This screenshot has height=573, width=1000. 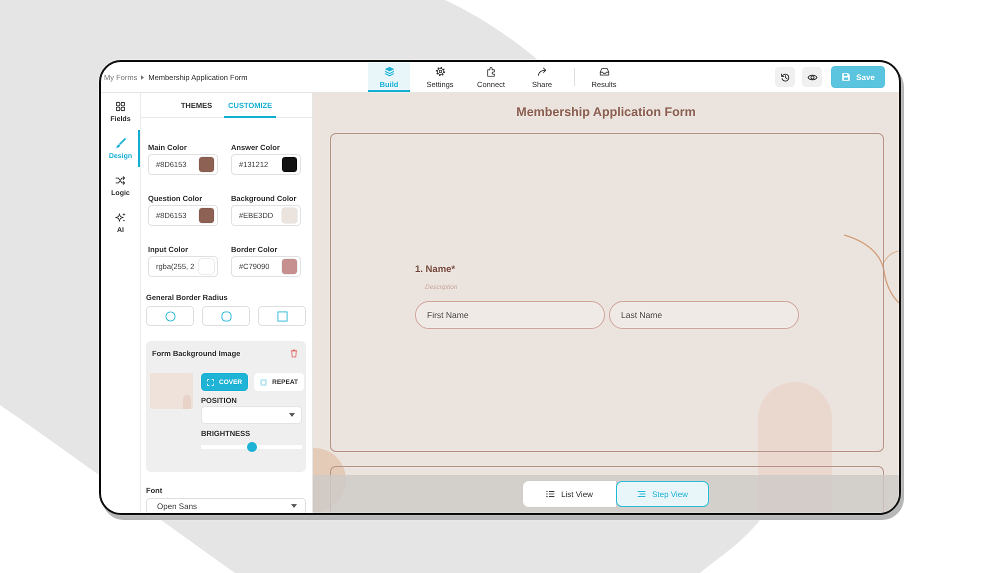 I want to click on dotted-square-icon, so click(x=264, y=382).